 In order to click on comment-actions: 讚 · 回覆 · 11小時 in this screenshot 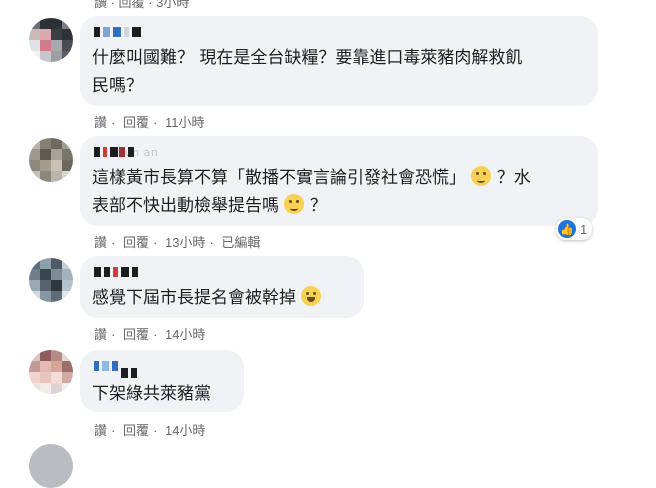, I will do `click(149, 122)`.